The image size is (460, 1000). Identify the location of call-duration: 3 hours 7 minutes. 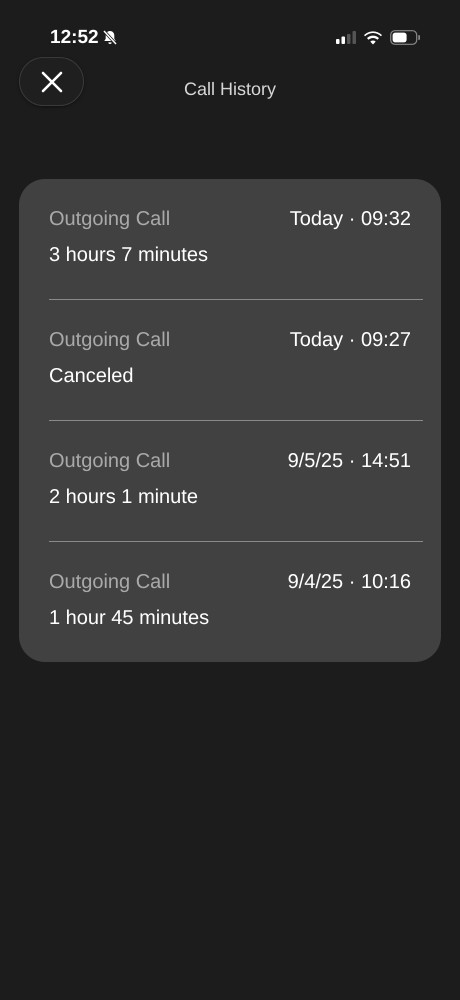
(129, 255).